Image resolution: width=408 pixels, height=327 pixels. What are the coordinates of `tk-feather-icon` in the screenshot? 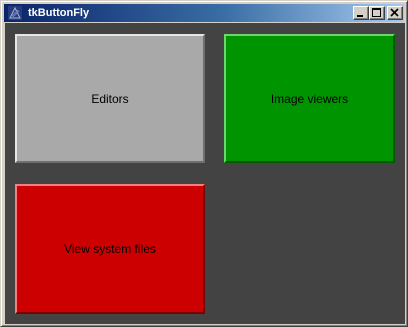 It's located at (15, 13).